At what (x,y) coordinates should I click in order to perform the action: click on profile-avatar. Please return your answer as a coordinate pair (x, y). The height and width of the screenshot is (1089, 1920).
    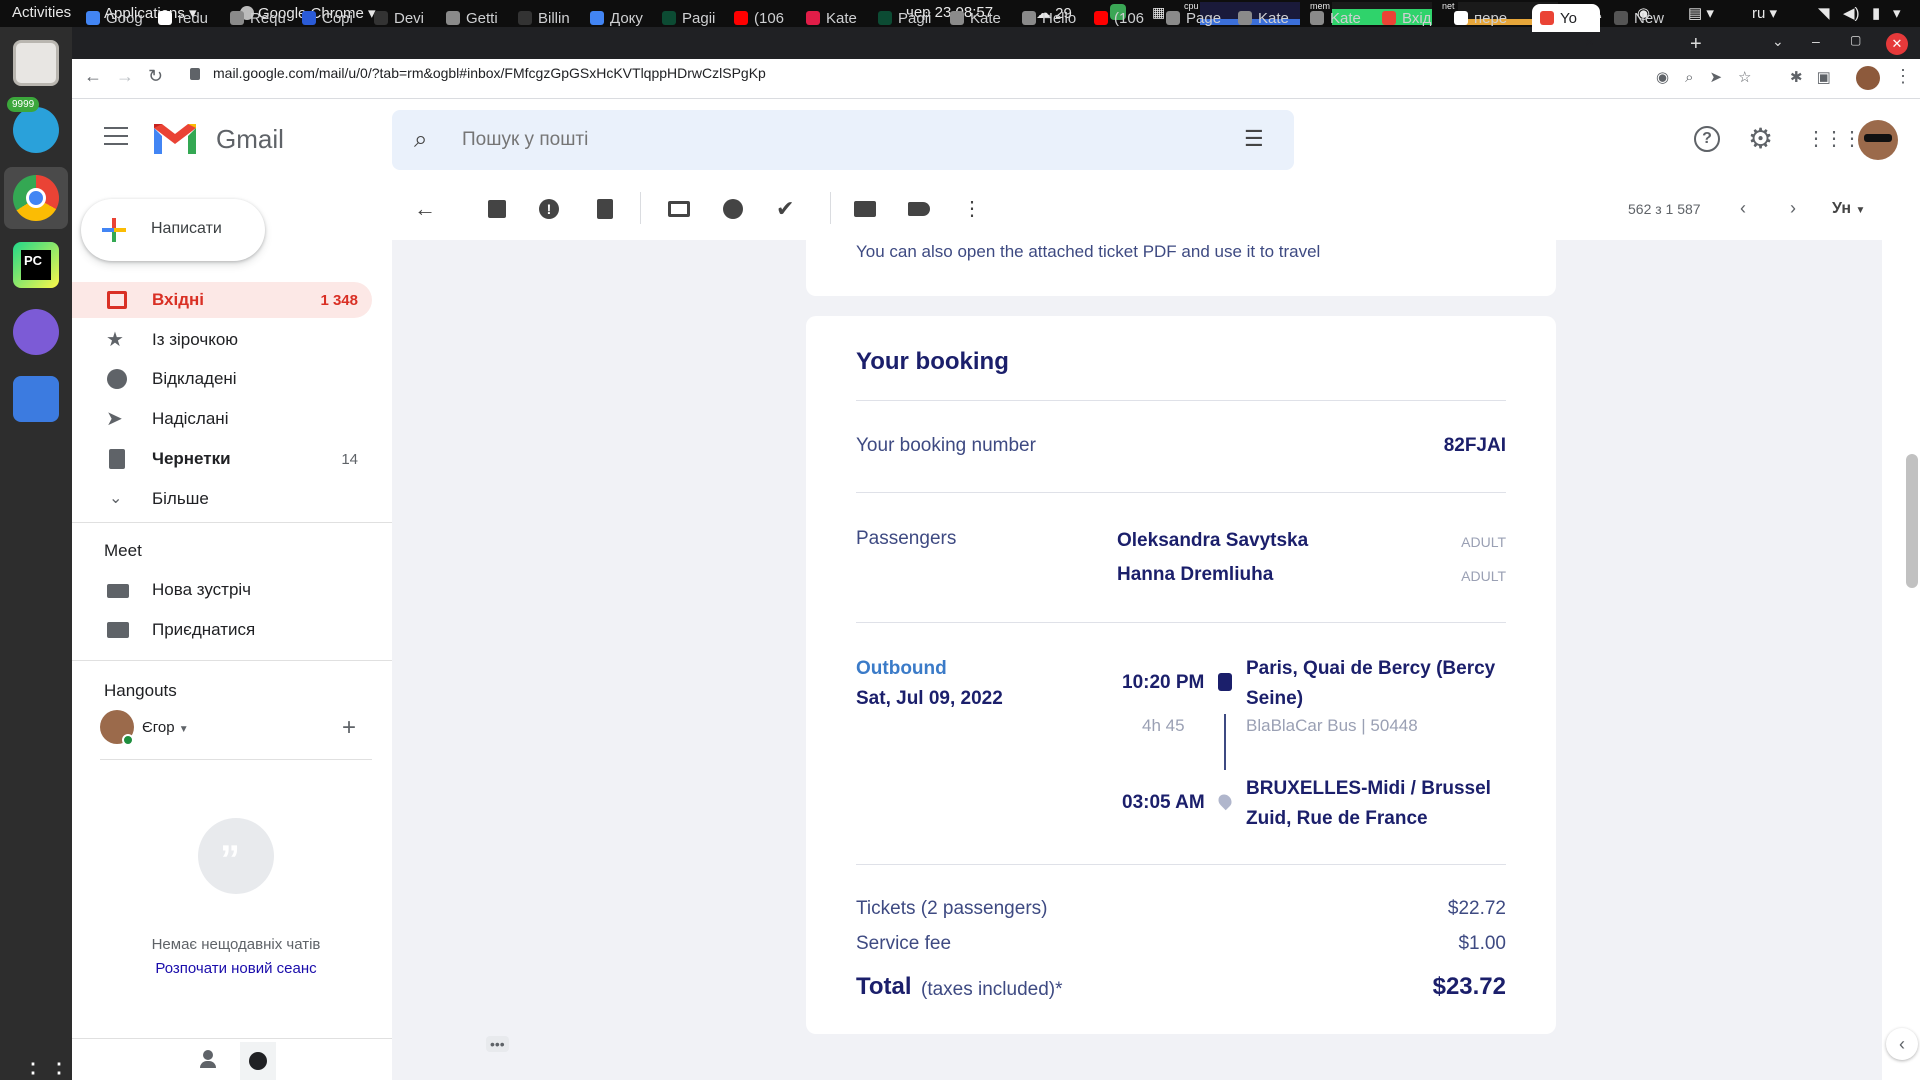
    Looking at the image, I should click on (1868, 78).